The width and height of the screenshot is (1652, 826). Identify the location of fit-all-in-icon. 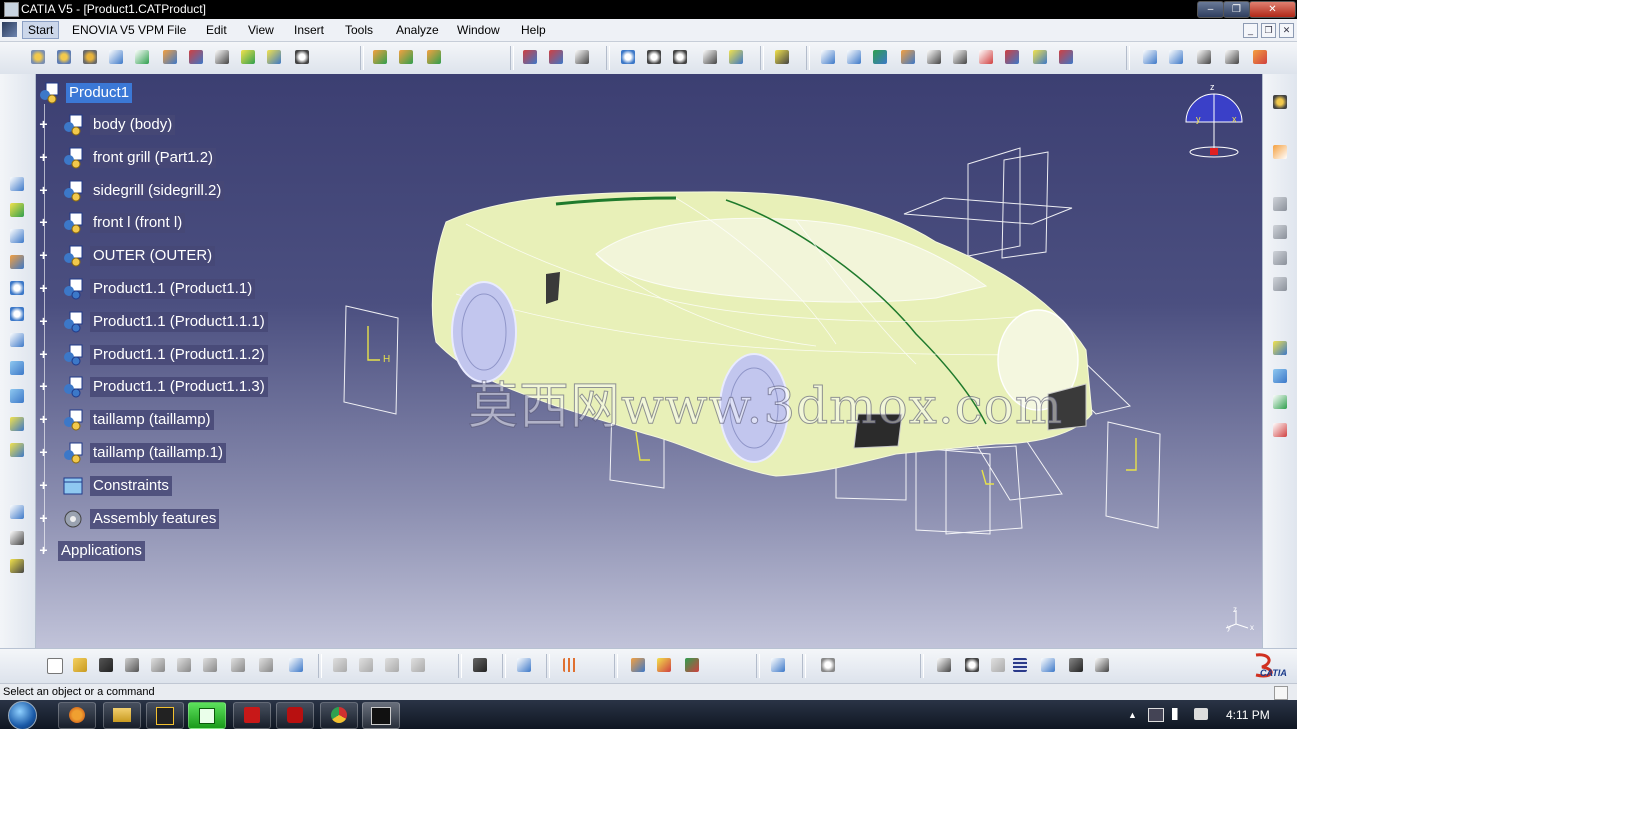
(17, 210).